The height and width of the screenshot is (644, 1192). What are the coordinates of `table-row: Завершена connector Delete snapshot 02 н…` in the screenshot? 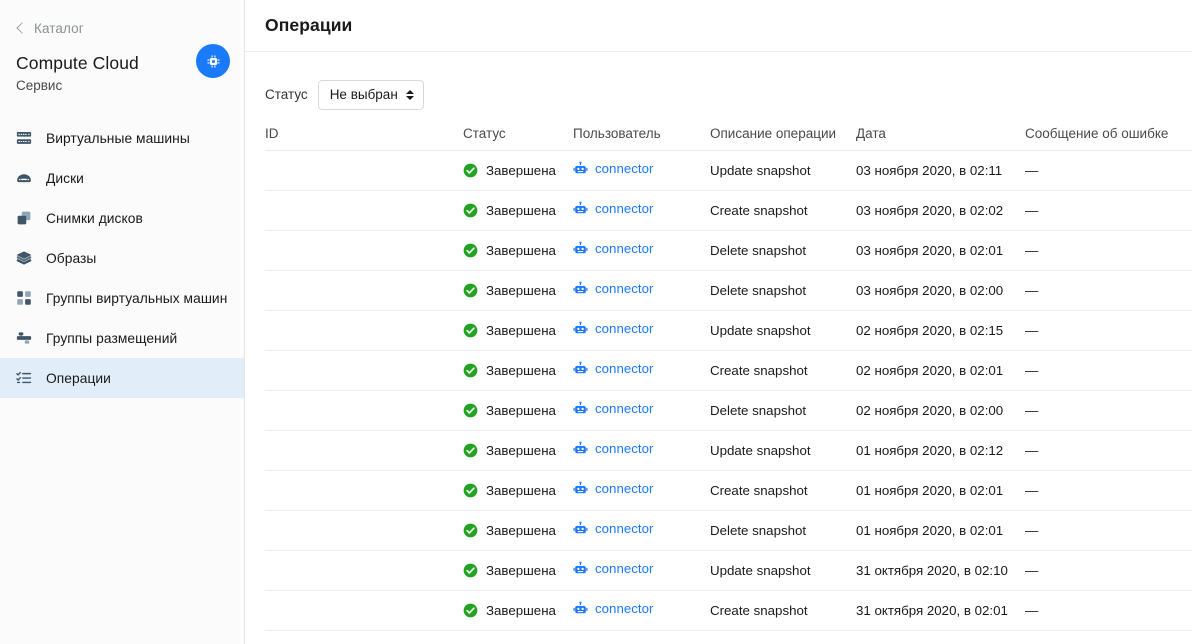 It's located at (728, 410).